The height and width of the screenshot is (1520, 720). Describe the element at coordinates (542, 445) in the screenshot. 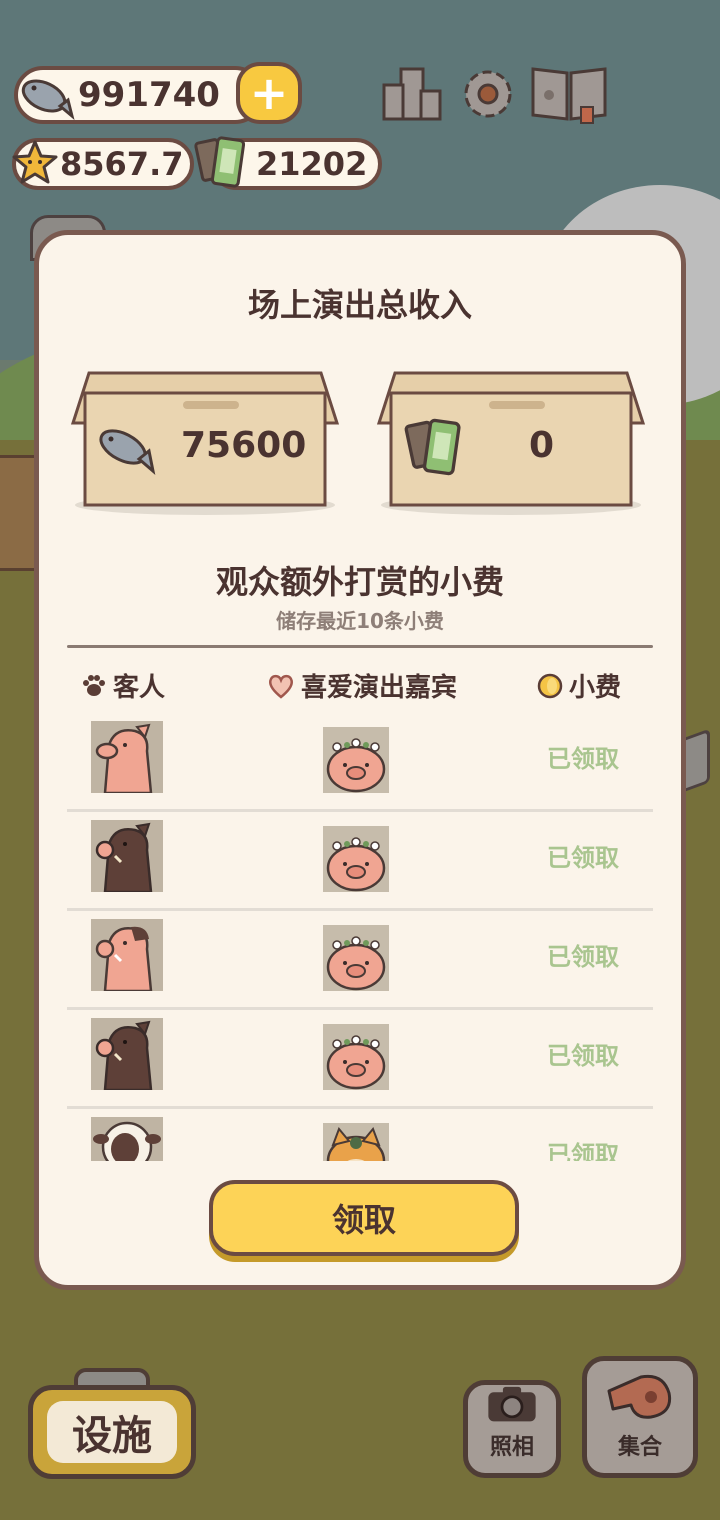

I see `ticket-income-value: 0` at that location.